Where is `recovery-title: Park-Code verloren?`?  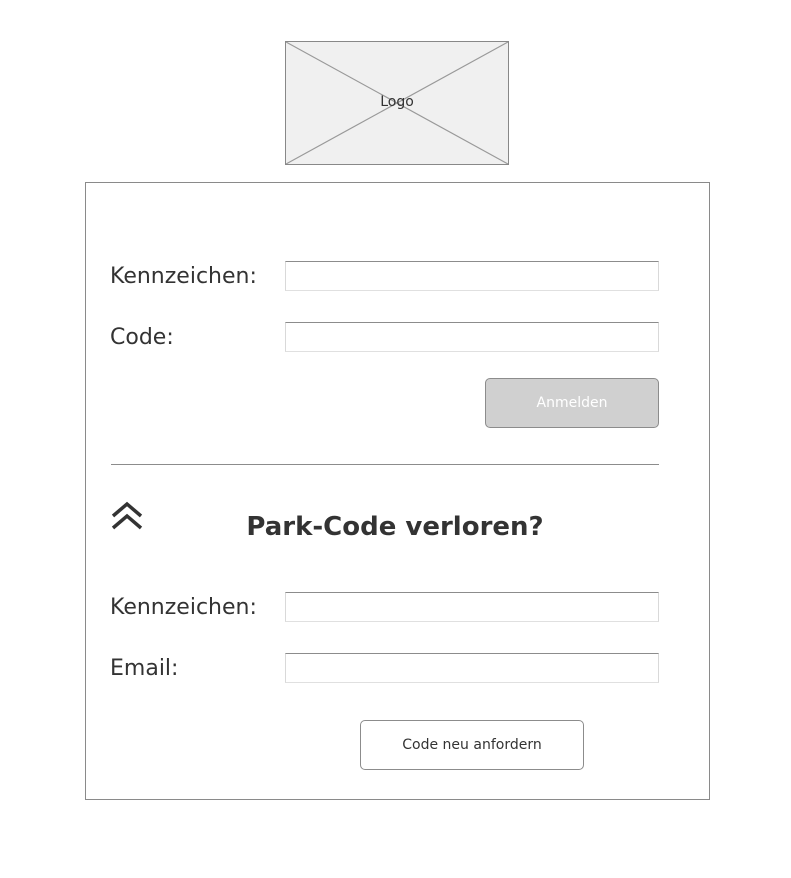
recovery-title: Park-Code verloren? is located at coordinates (395, 527).